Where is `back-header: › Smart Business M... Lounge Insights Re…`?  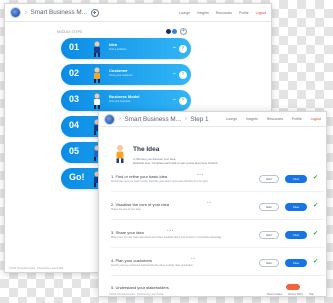 back-header: › Smart Business M... Lounge Insights Re… is located at coordinates (138, 13).